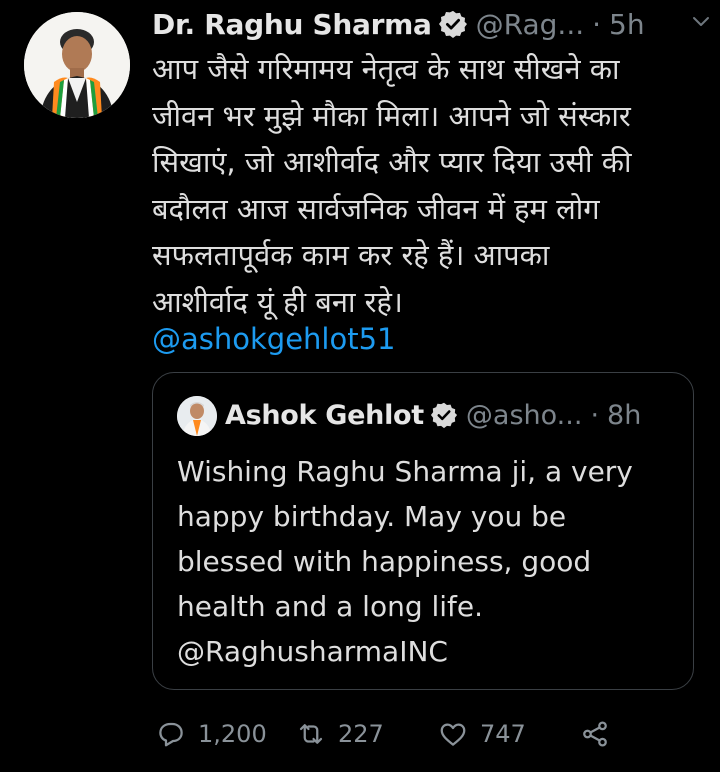 The height and width of the screenshot is (772, 720). I want to click on like-button: 747, so click(482, 734).